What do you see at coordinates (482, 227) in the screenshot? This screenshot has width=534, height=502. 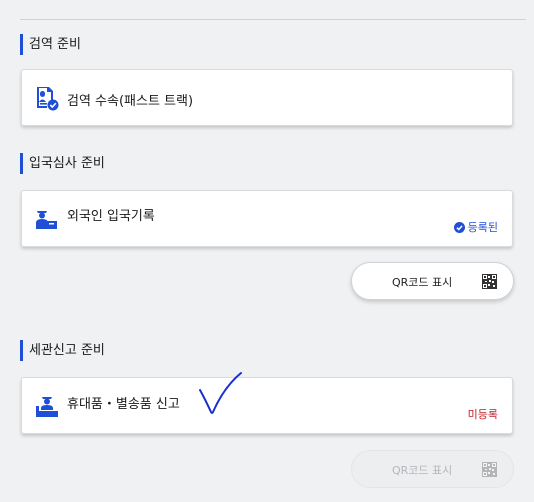 I see `status-text-registered: 등록된` at bounding box center [482, 227].